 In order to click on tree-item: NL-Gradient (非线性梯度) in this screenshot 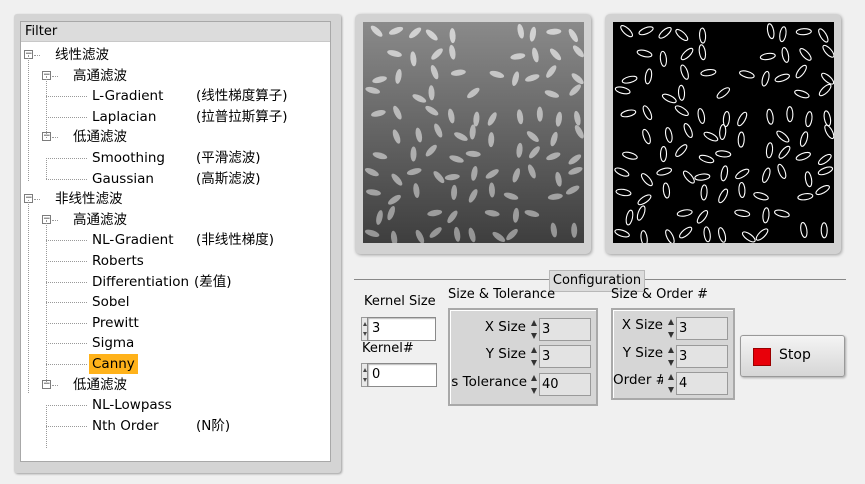, I will do `click(175, 240)`.